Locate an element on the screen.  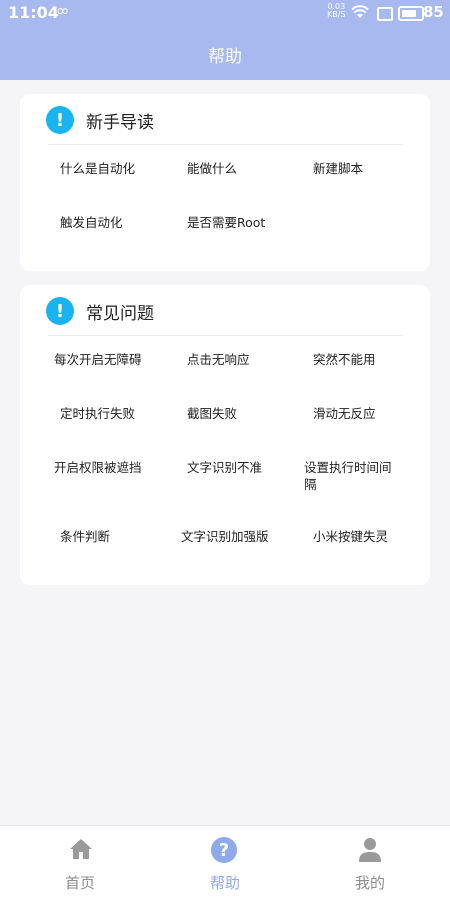
status-time: 11:04 is located at coordinates (33, 12).